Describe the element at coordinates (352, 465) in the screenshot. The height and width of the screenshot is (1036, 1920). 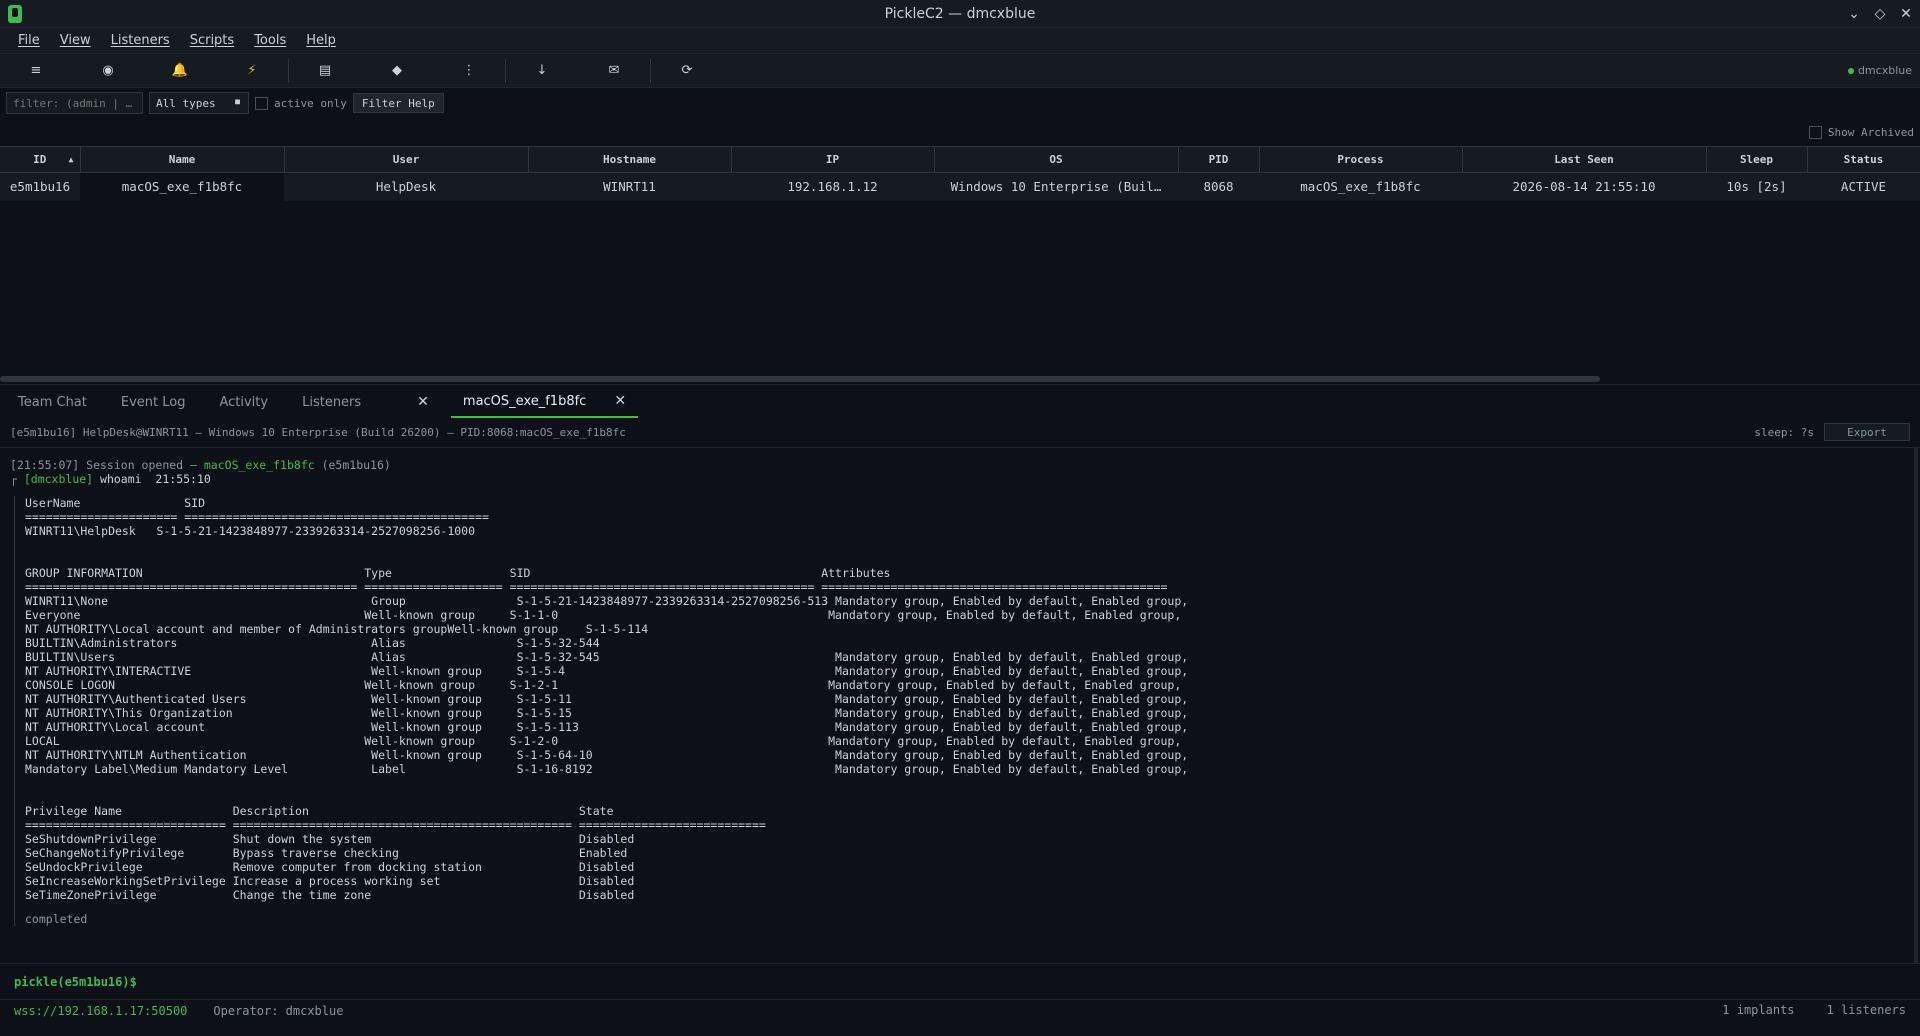
I see `session-opened-suffix: (e5m1bu16)` at that location.